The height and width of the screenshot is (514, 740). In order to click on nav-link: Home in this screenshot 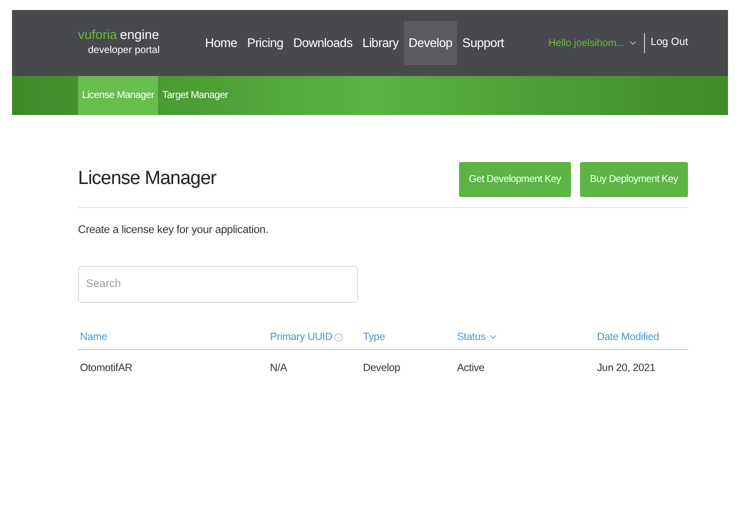, I will do `click(221, 43)`.